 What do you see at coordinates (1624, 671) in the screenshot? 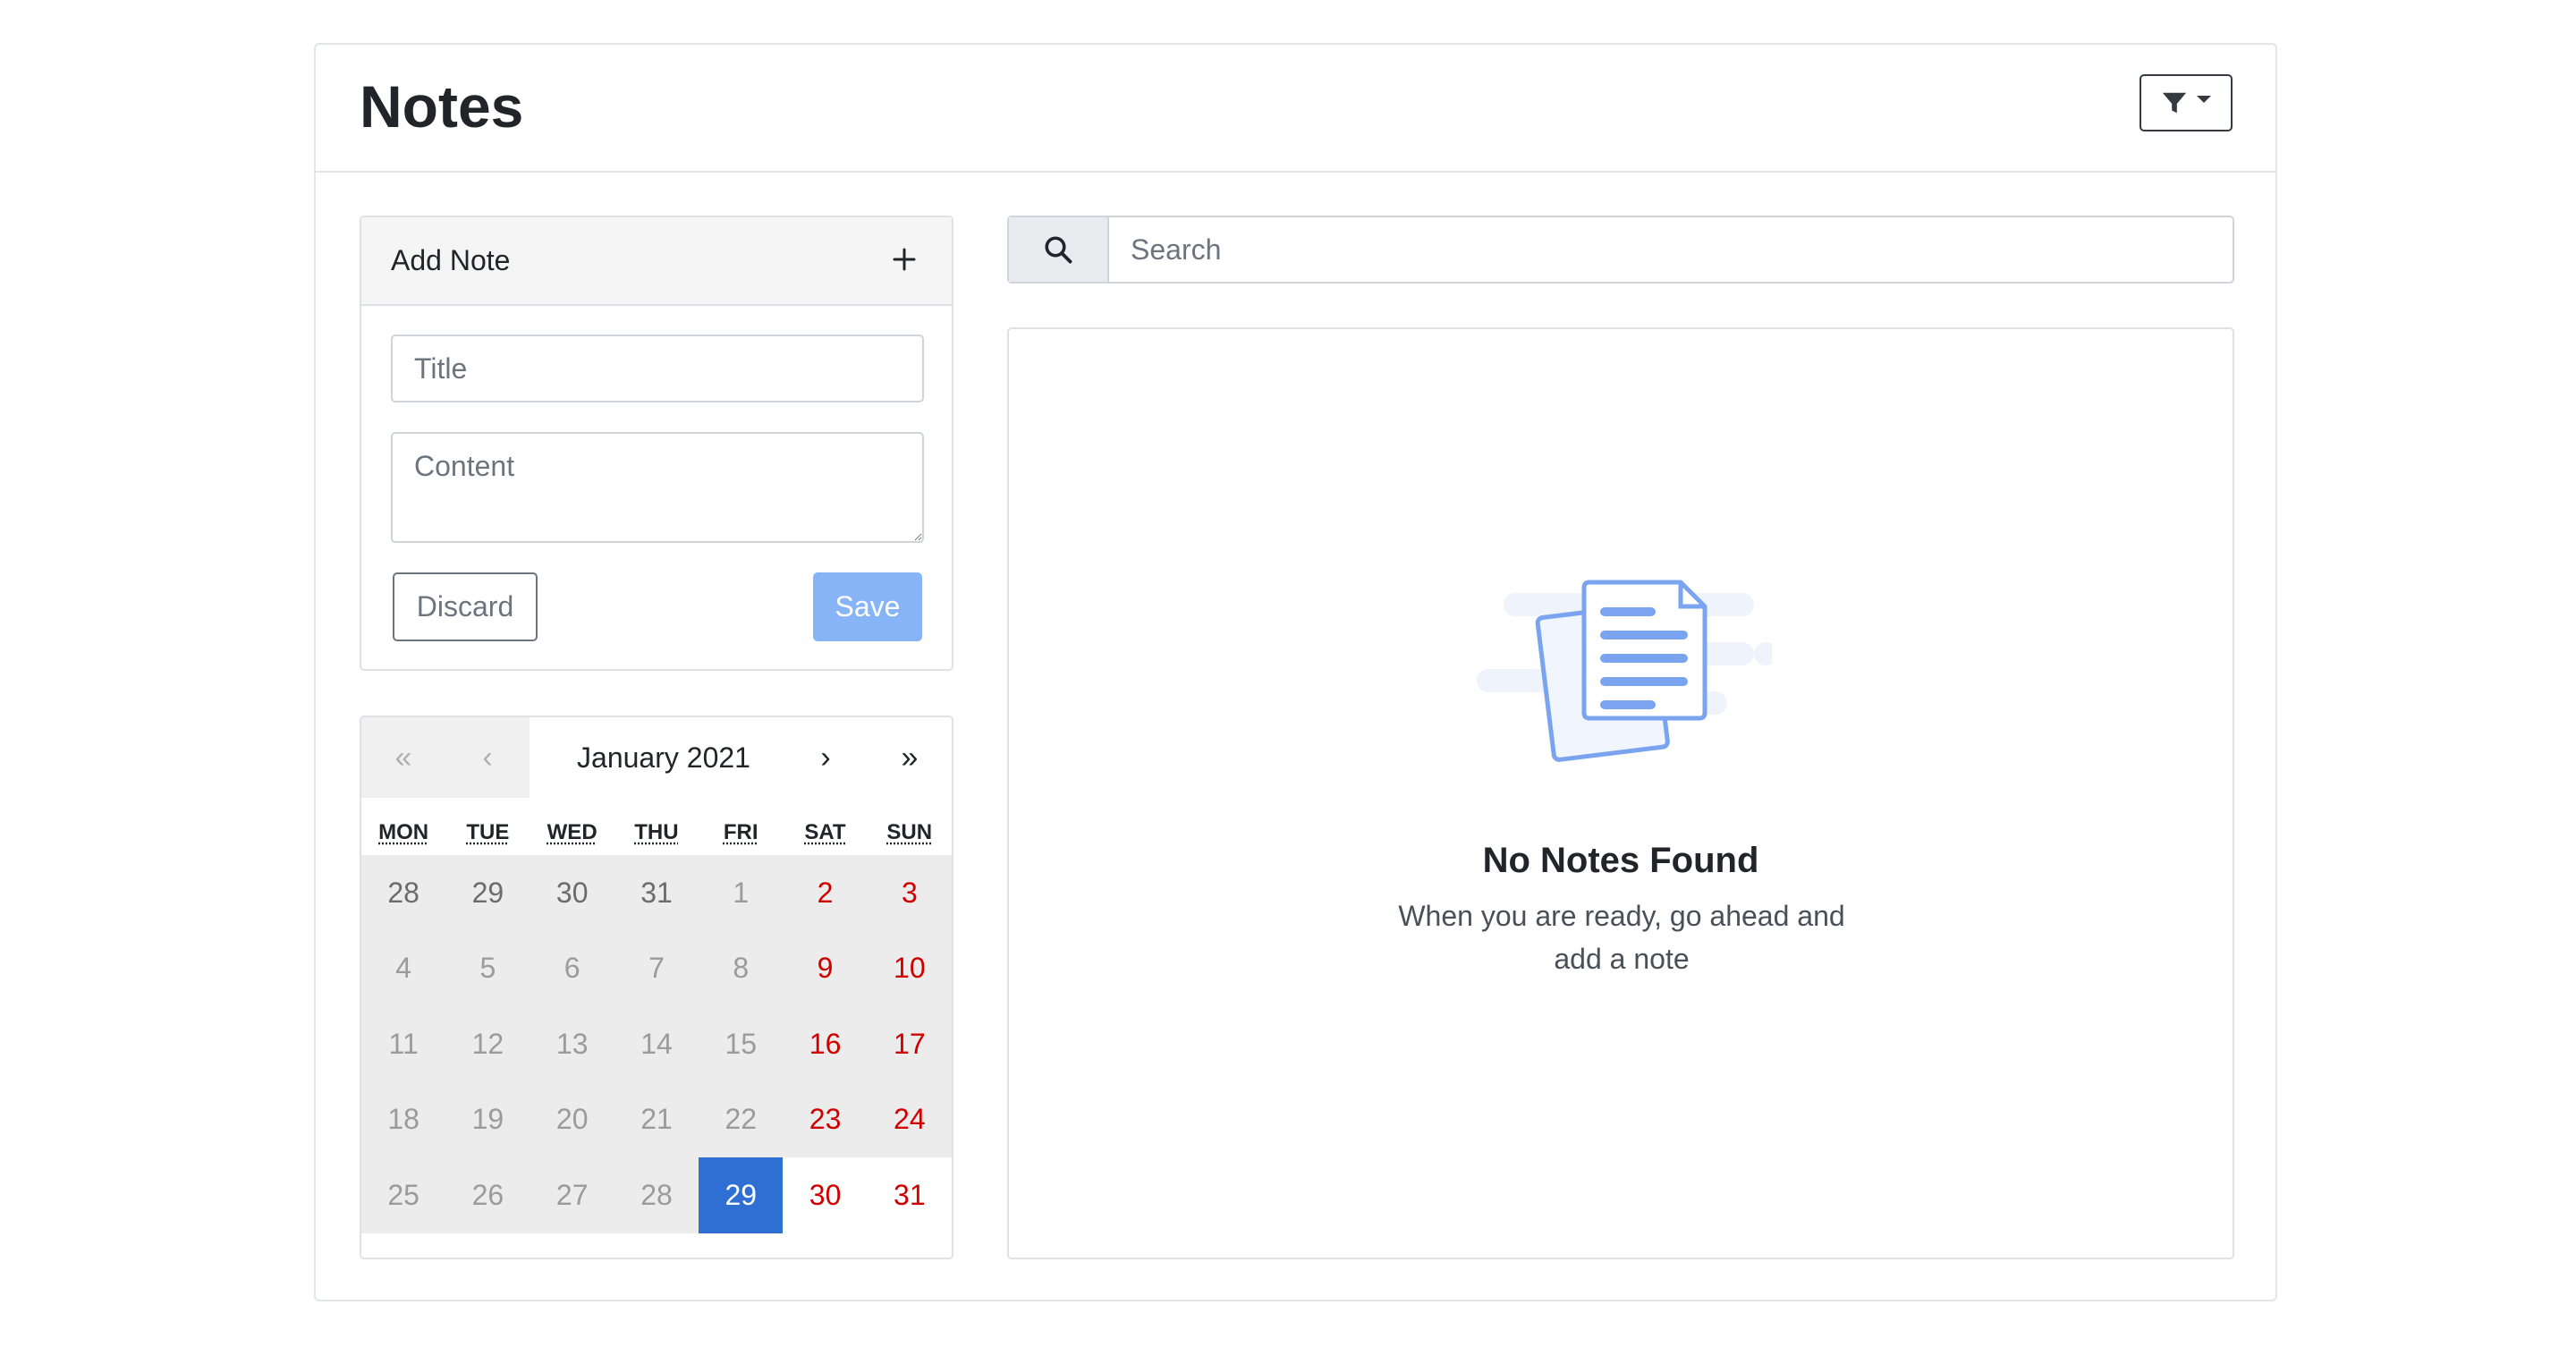
I see `document-icon` at bounding box center [1624, 671].